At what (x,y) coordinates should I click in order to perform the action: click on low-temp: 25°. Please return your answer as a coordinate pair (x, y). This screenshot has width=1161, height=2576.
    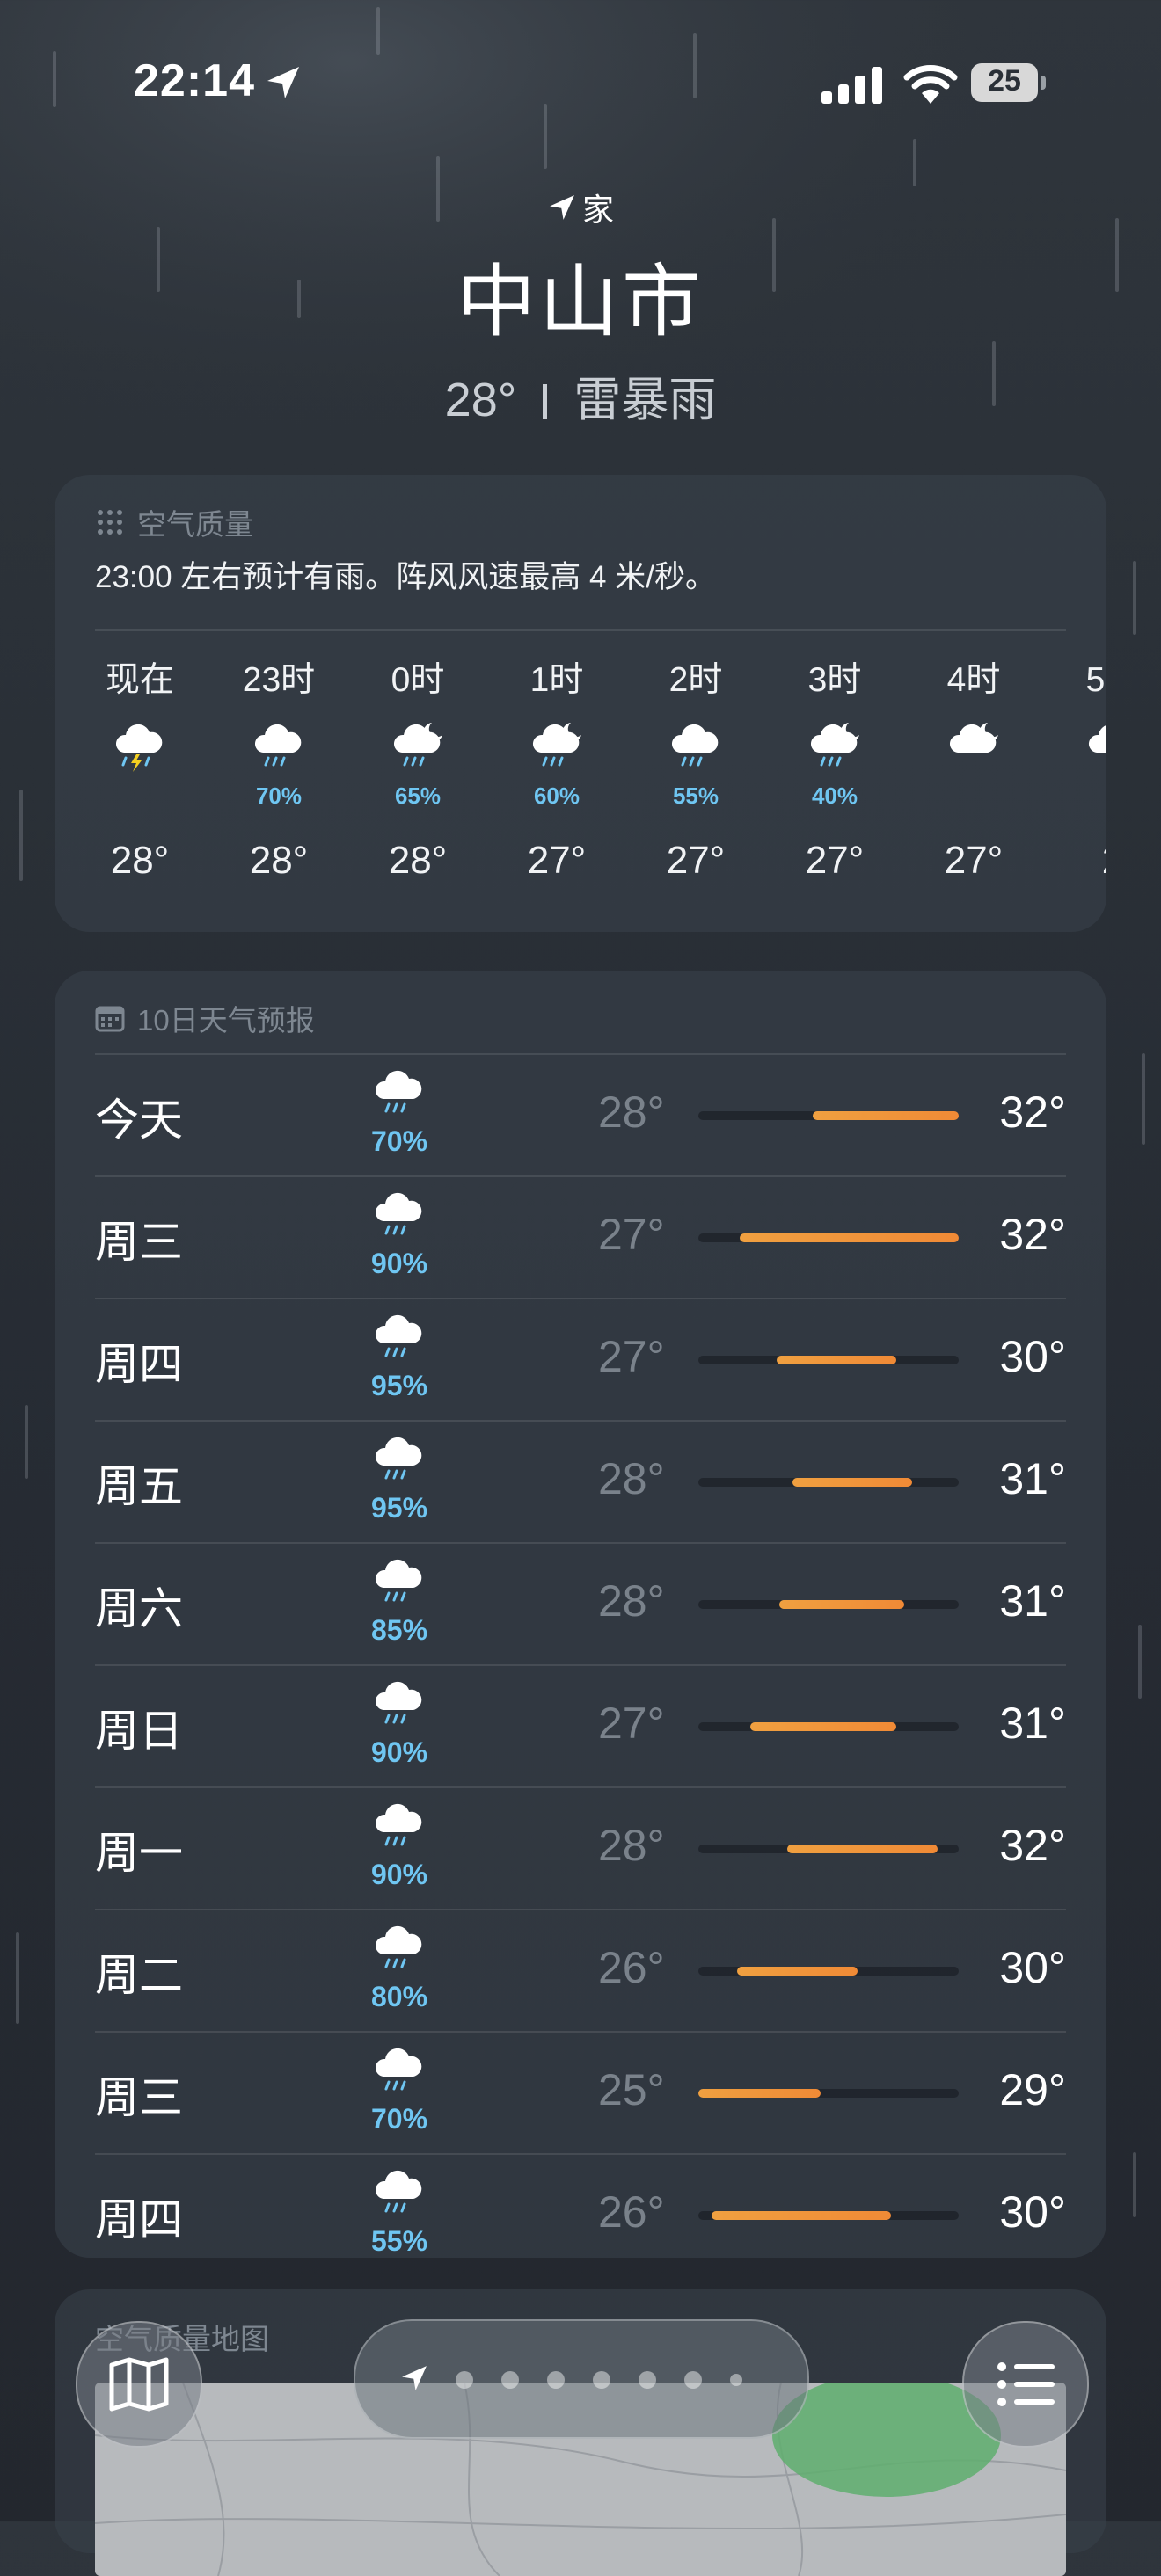
    Looking at the image, I should click on (631, 2089).